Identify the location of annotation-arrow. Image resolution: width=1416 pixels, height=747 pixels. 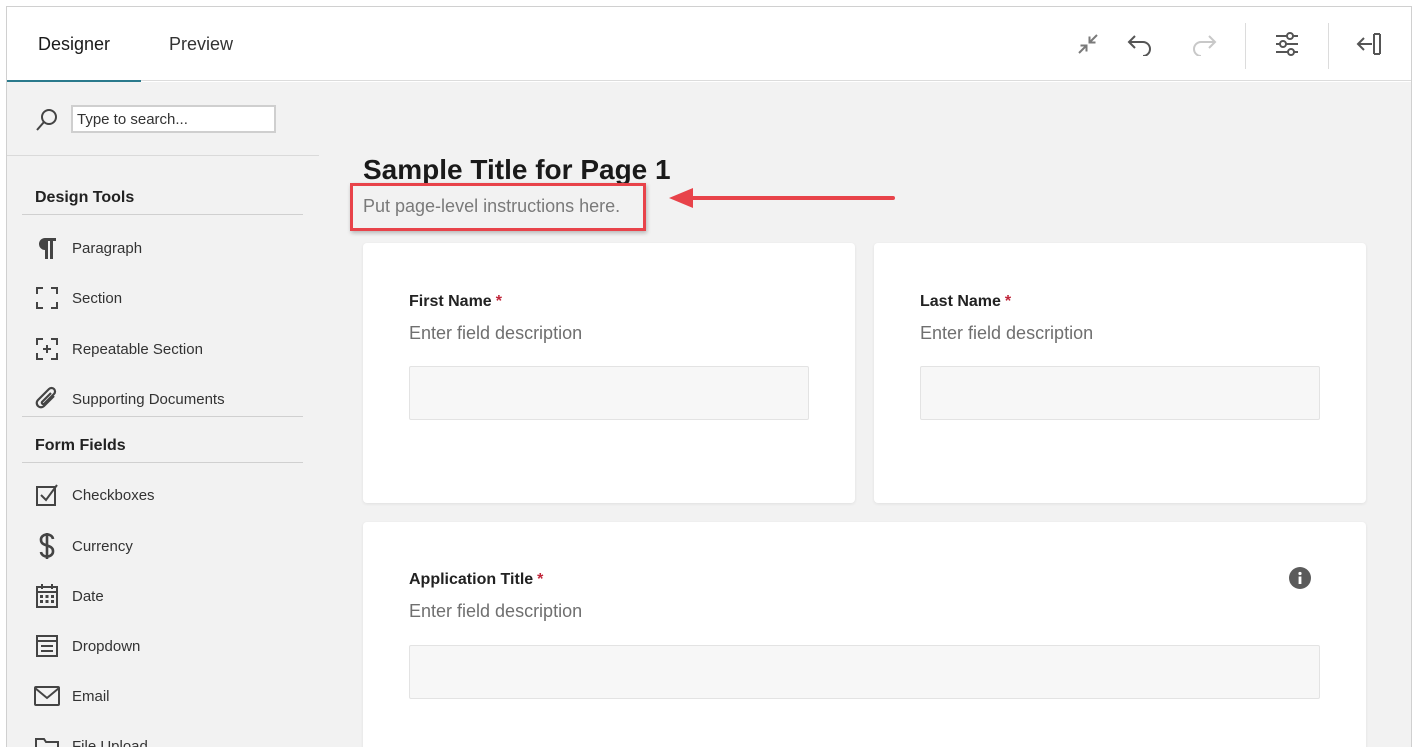
(782, 198).